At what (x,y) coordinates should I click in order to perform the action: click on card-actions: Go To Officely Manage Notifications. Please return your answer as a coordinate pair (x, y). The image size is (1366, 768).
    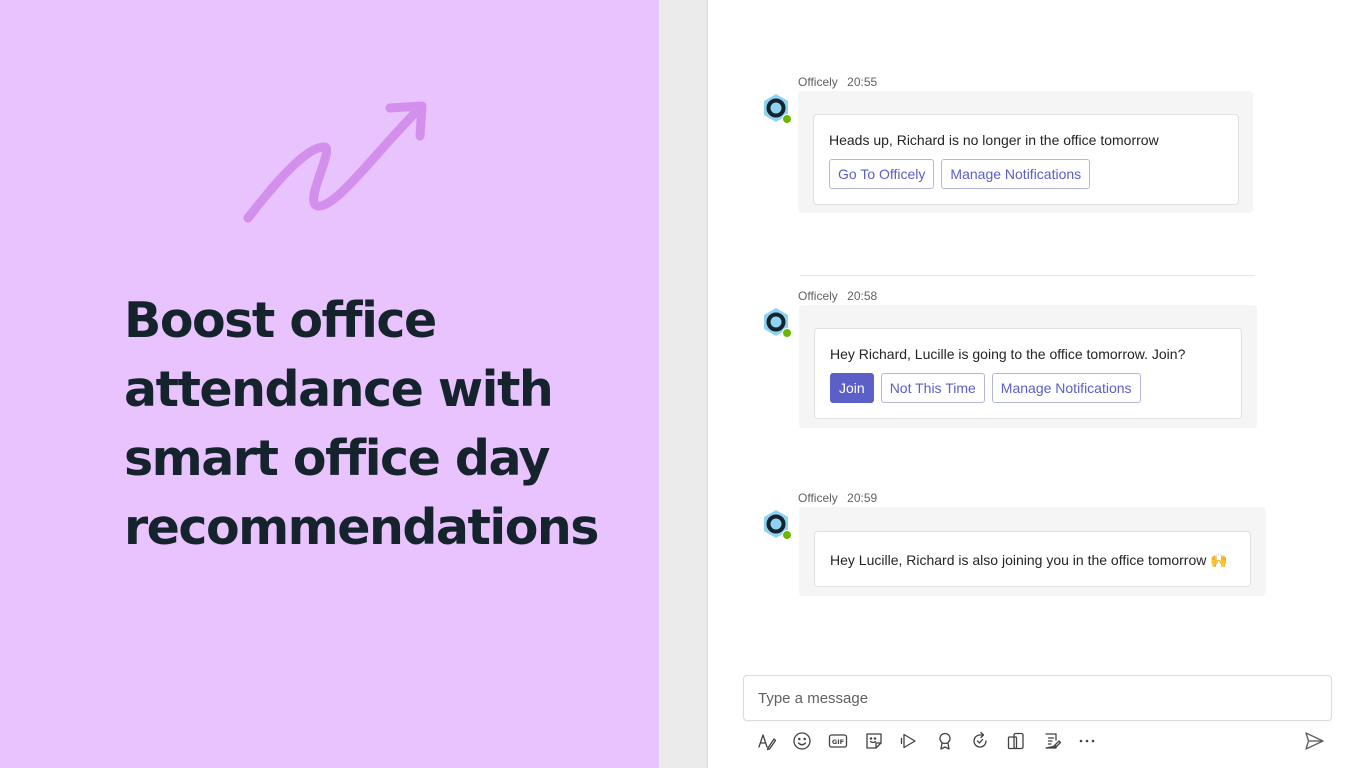
    Looking at the image, I should click on (960, 174).